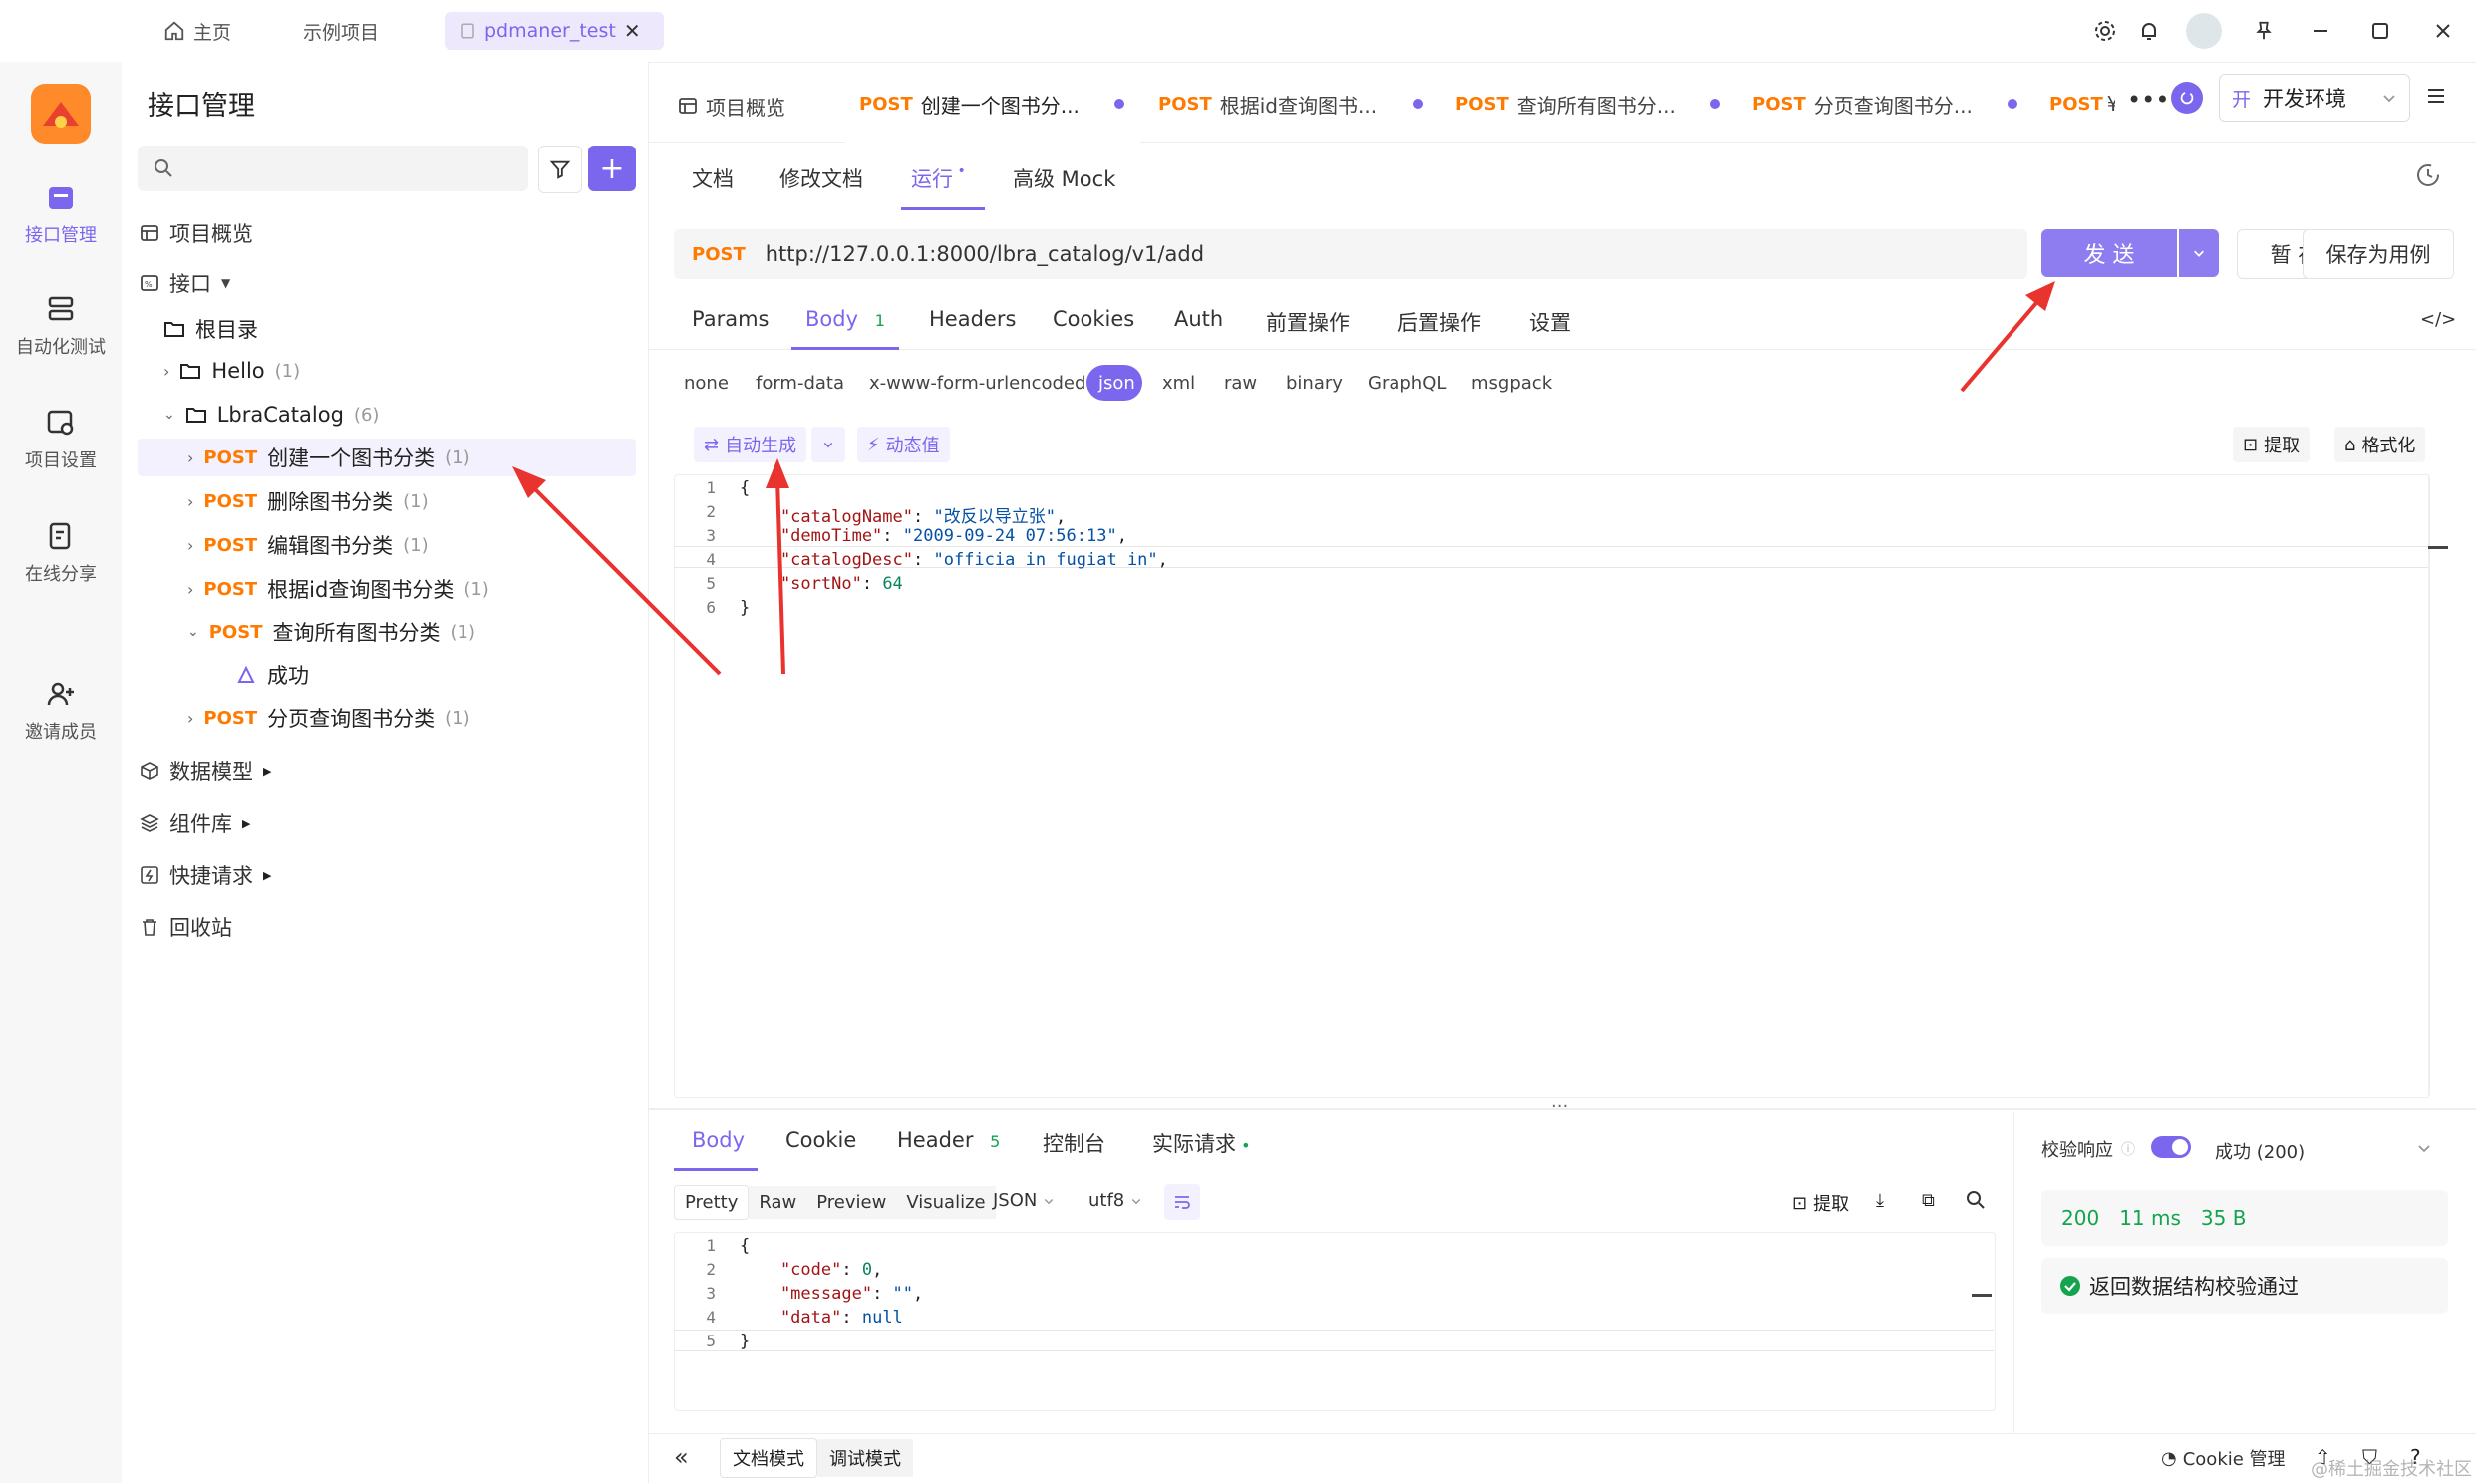 The width and height of the screenshot is (2476, 1484). I want to click on arrow-to-autogen, so click(777, 566).